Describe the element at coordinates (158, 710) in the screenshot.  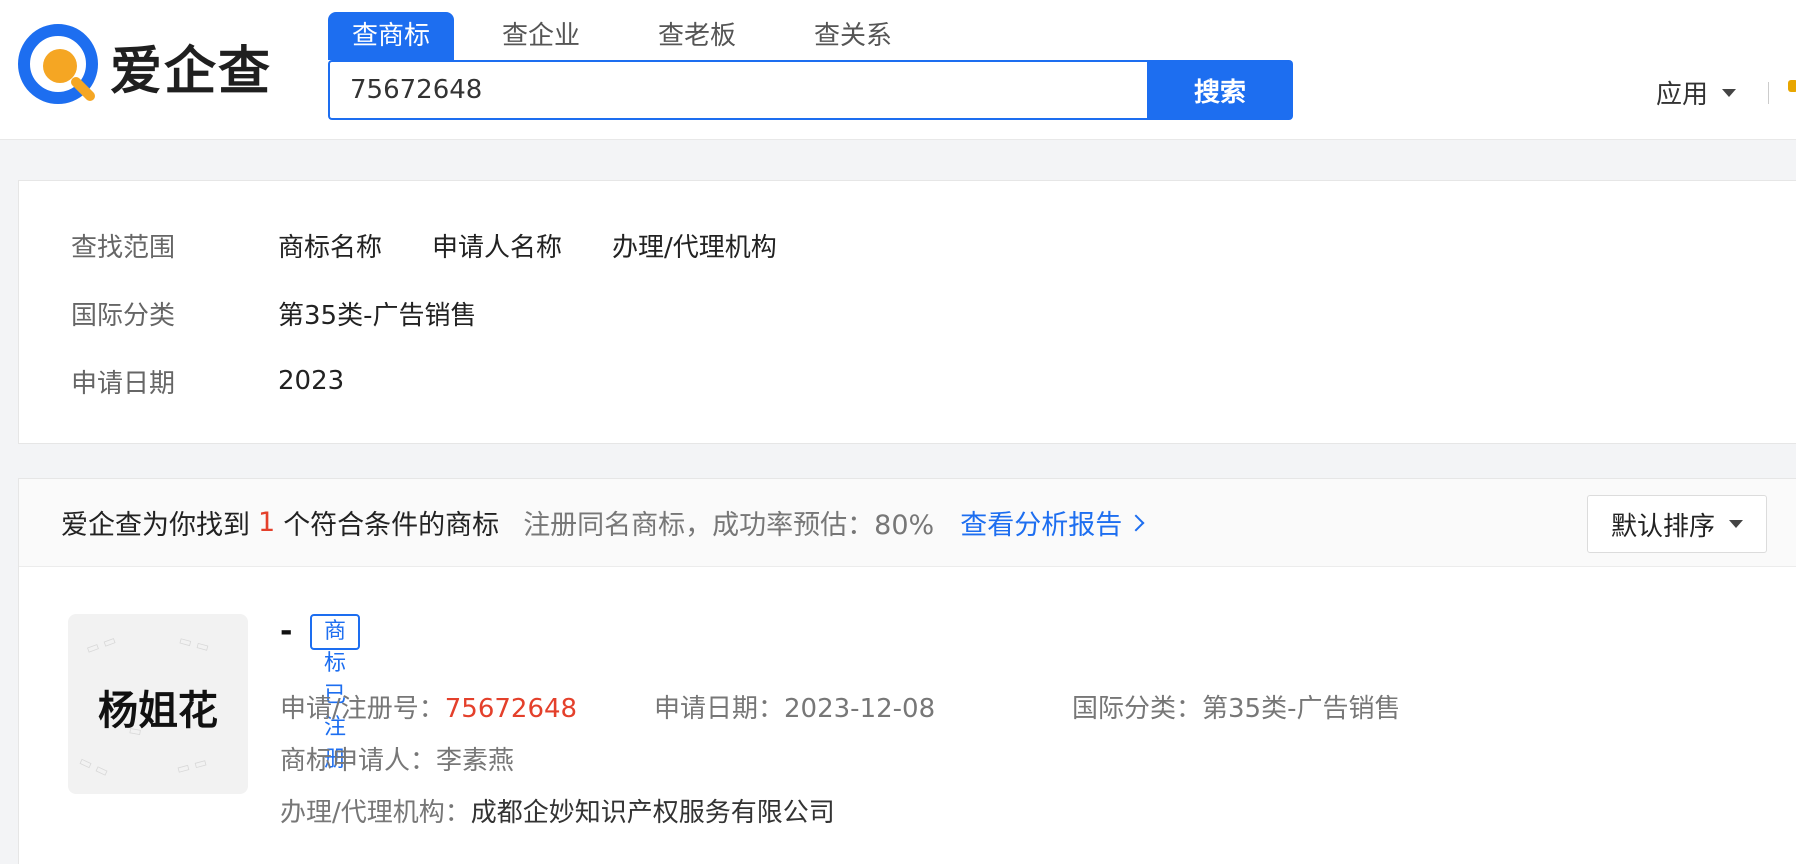
I see `trademark-image-text: 杨姐花` at that location.